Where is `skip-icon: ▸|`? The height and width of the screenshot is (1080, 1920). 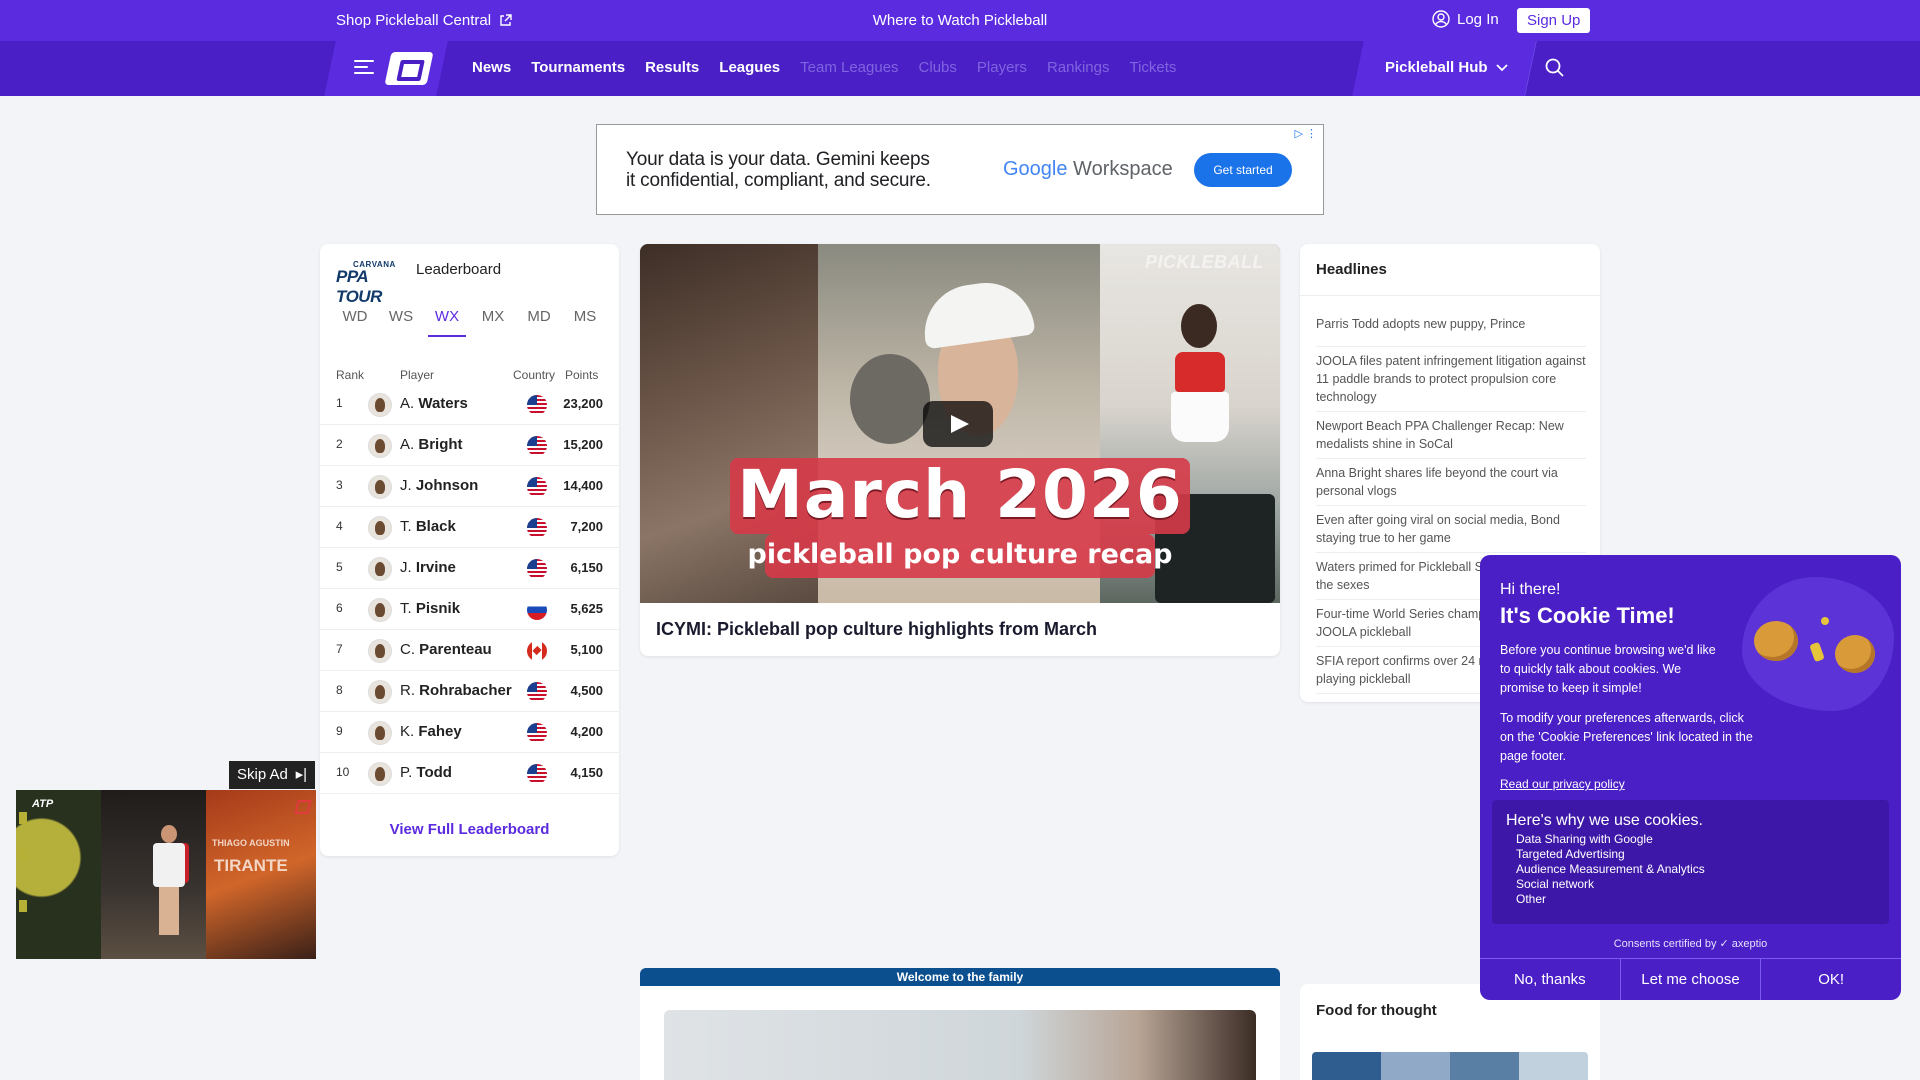
skip-icon: ▸| is located at coordinates (301, 774).